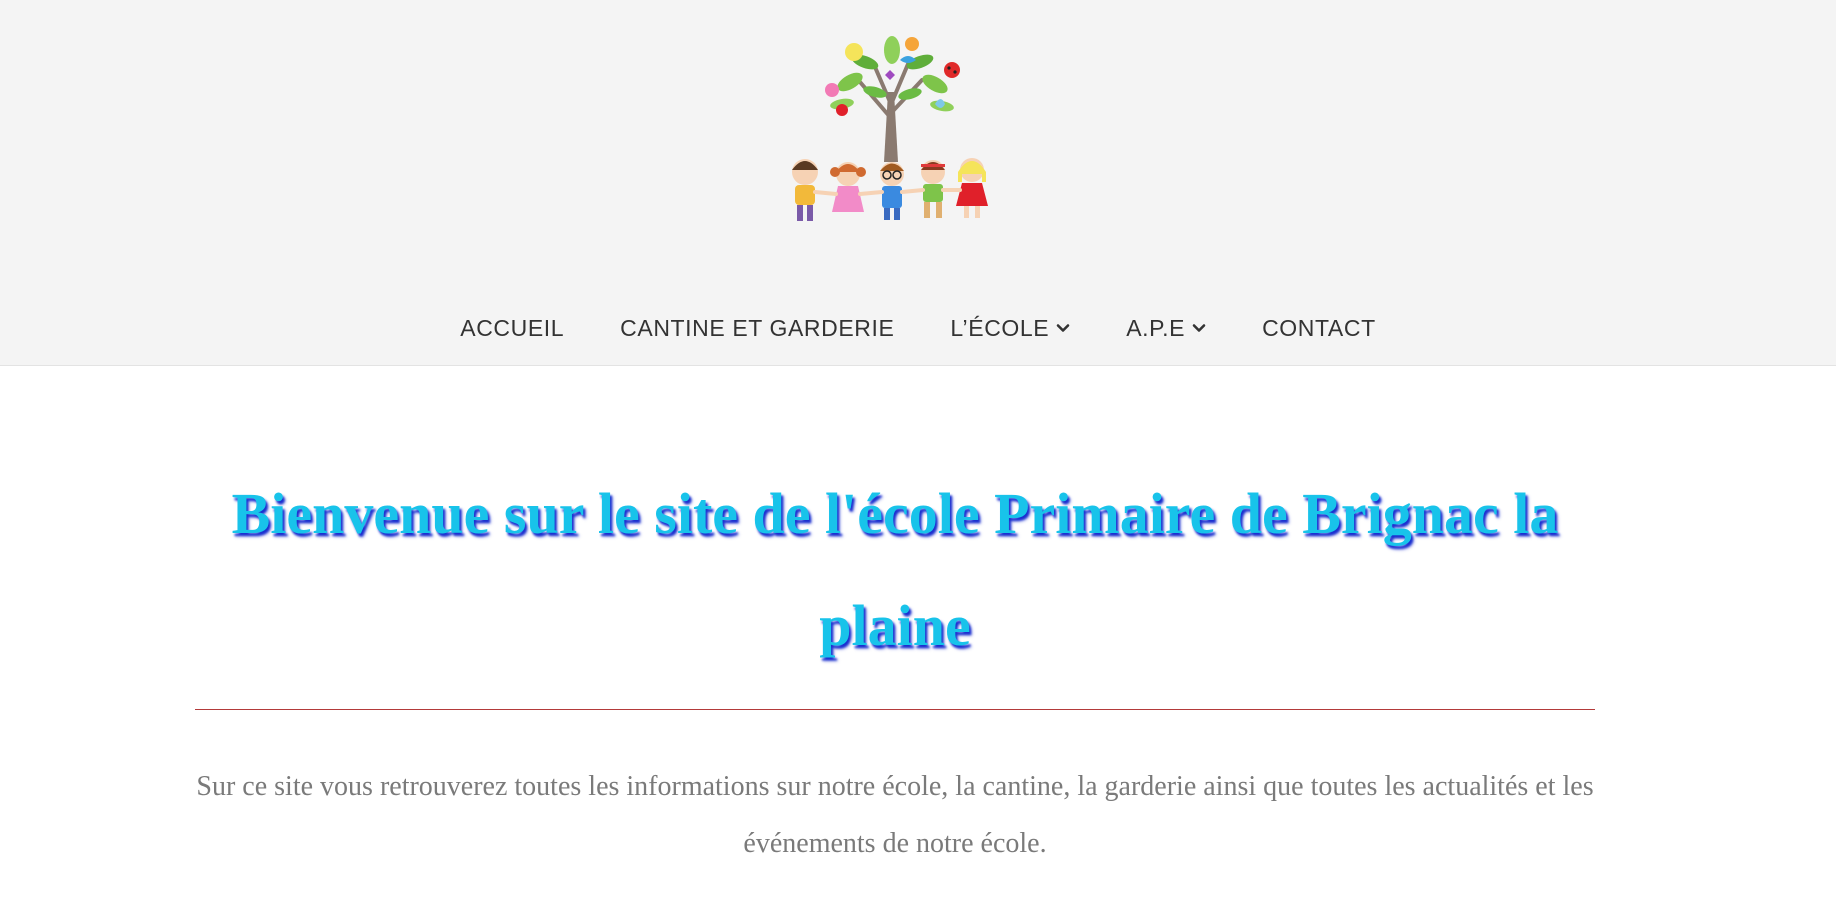 The image size is (1836, 908). What do you see at coordinates (1156, 327) in the screenshot?
I see `nav-item-label: A.P.E` at bounding box center [1156, 327].